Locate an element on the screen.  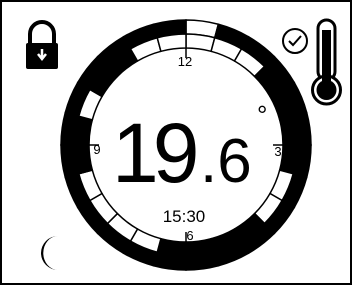
current-time: 15:30 is located at coordinates (184, 216).